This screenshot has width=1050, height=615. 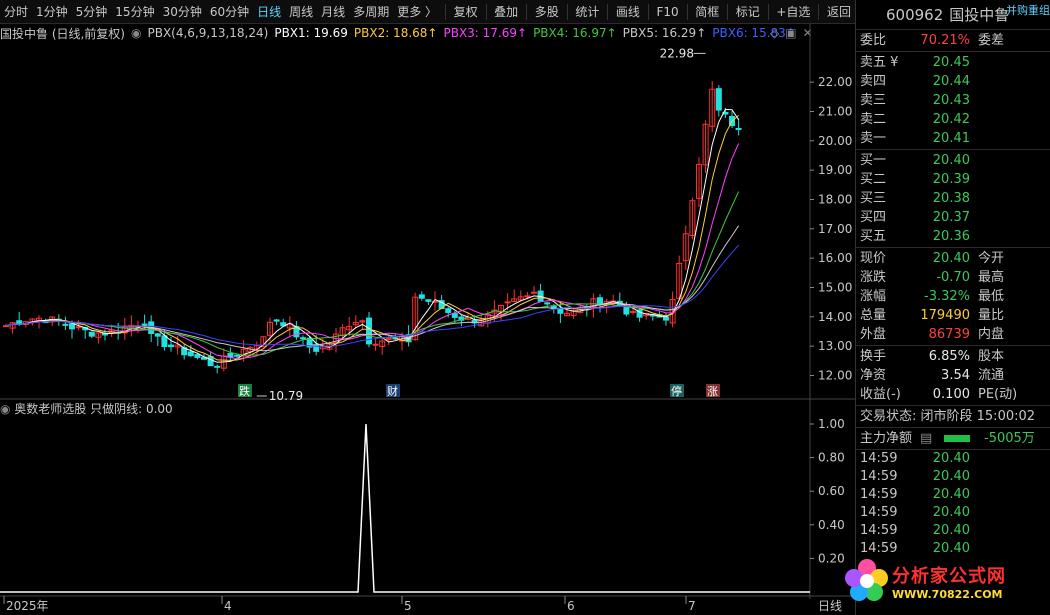 I want to click on bid-list: 买一 20.40 买二 20.39 买三 20.38 买四 20.37 买五 20.36, so click(x=953, y=199).